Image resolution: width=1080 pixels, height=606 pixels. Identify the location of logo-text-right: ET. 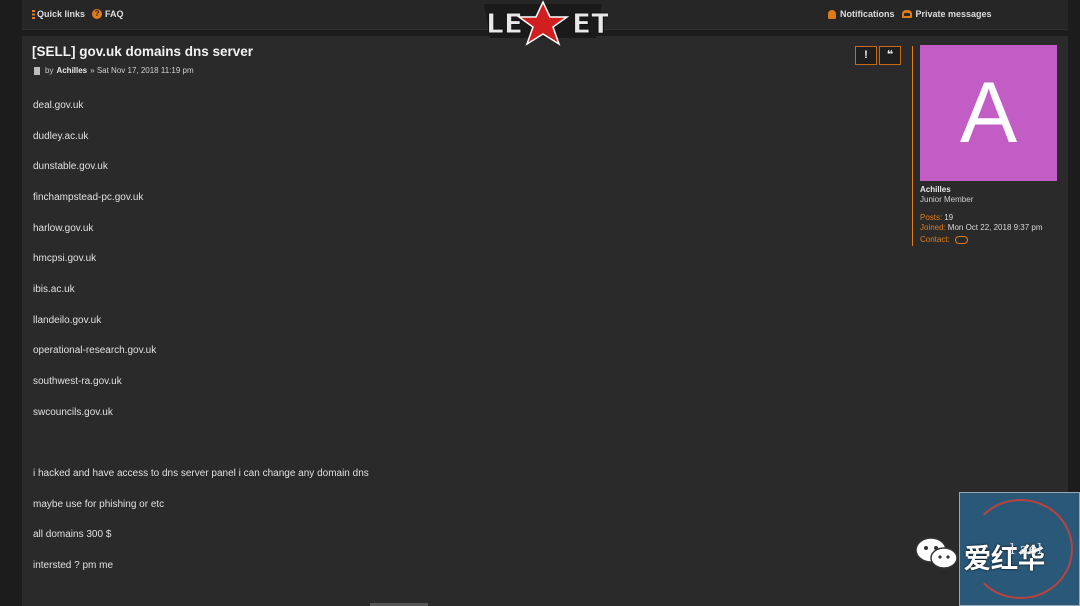
(590, 23).